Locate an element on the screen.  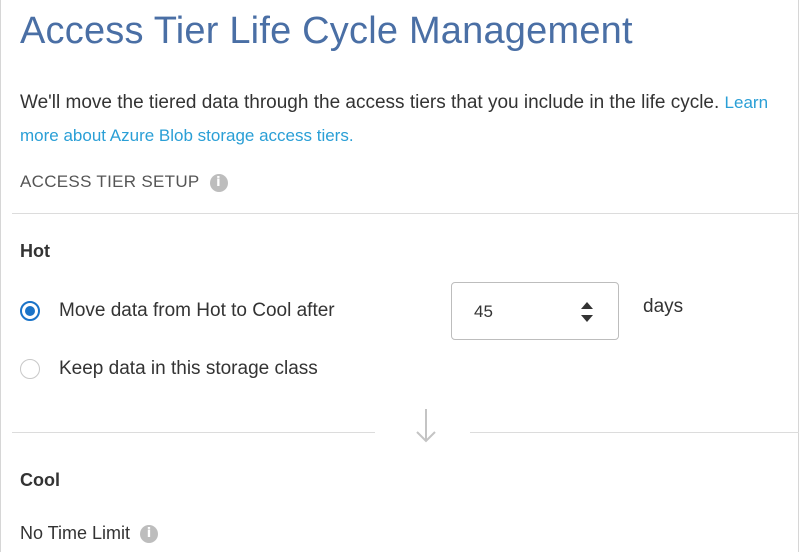
days-unit-label: days is located at coordinates (663, 306).